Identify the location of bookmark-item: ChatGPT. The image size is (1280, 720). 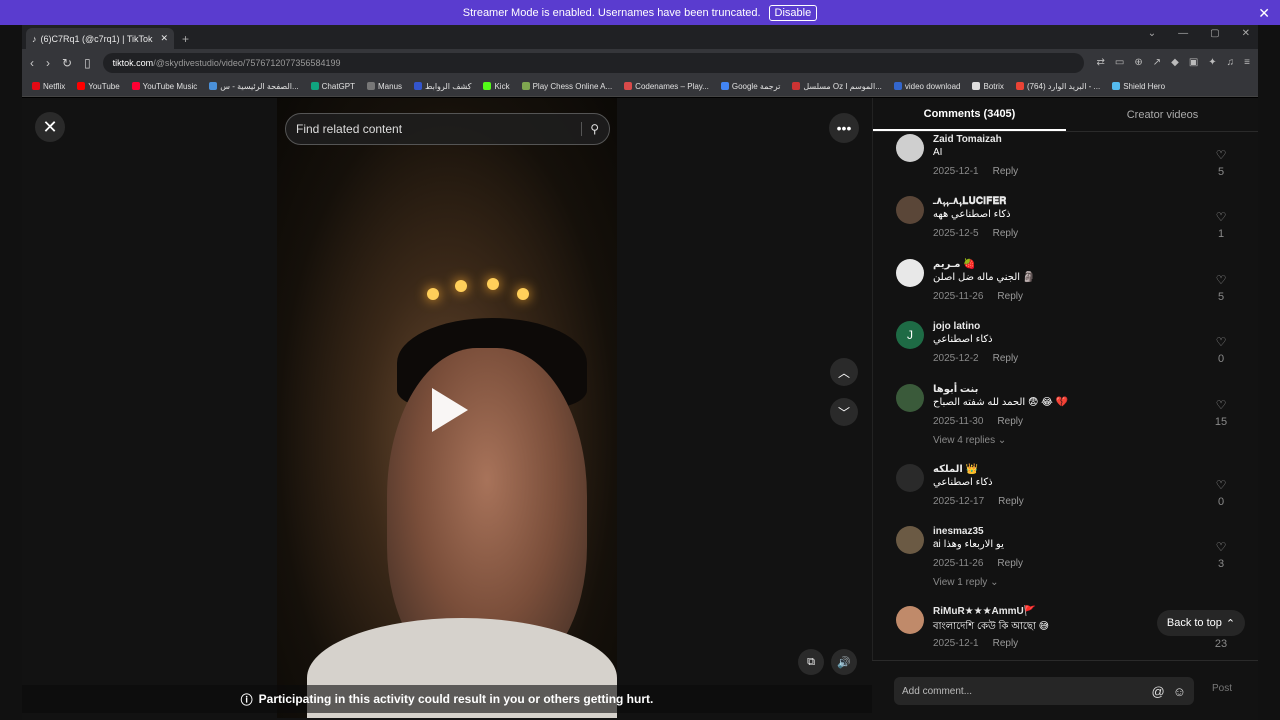
(332, 86).